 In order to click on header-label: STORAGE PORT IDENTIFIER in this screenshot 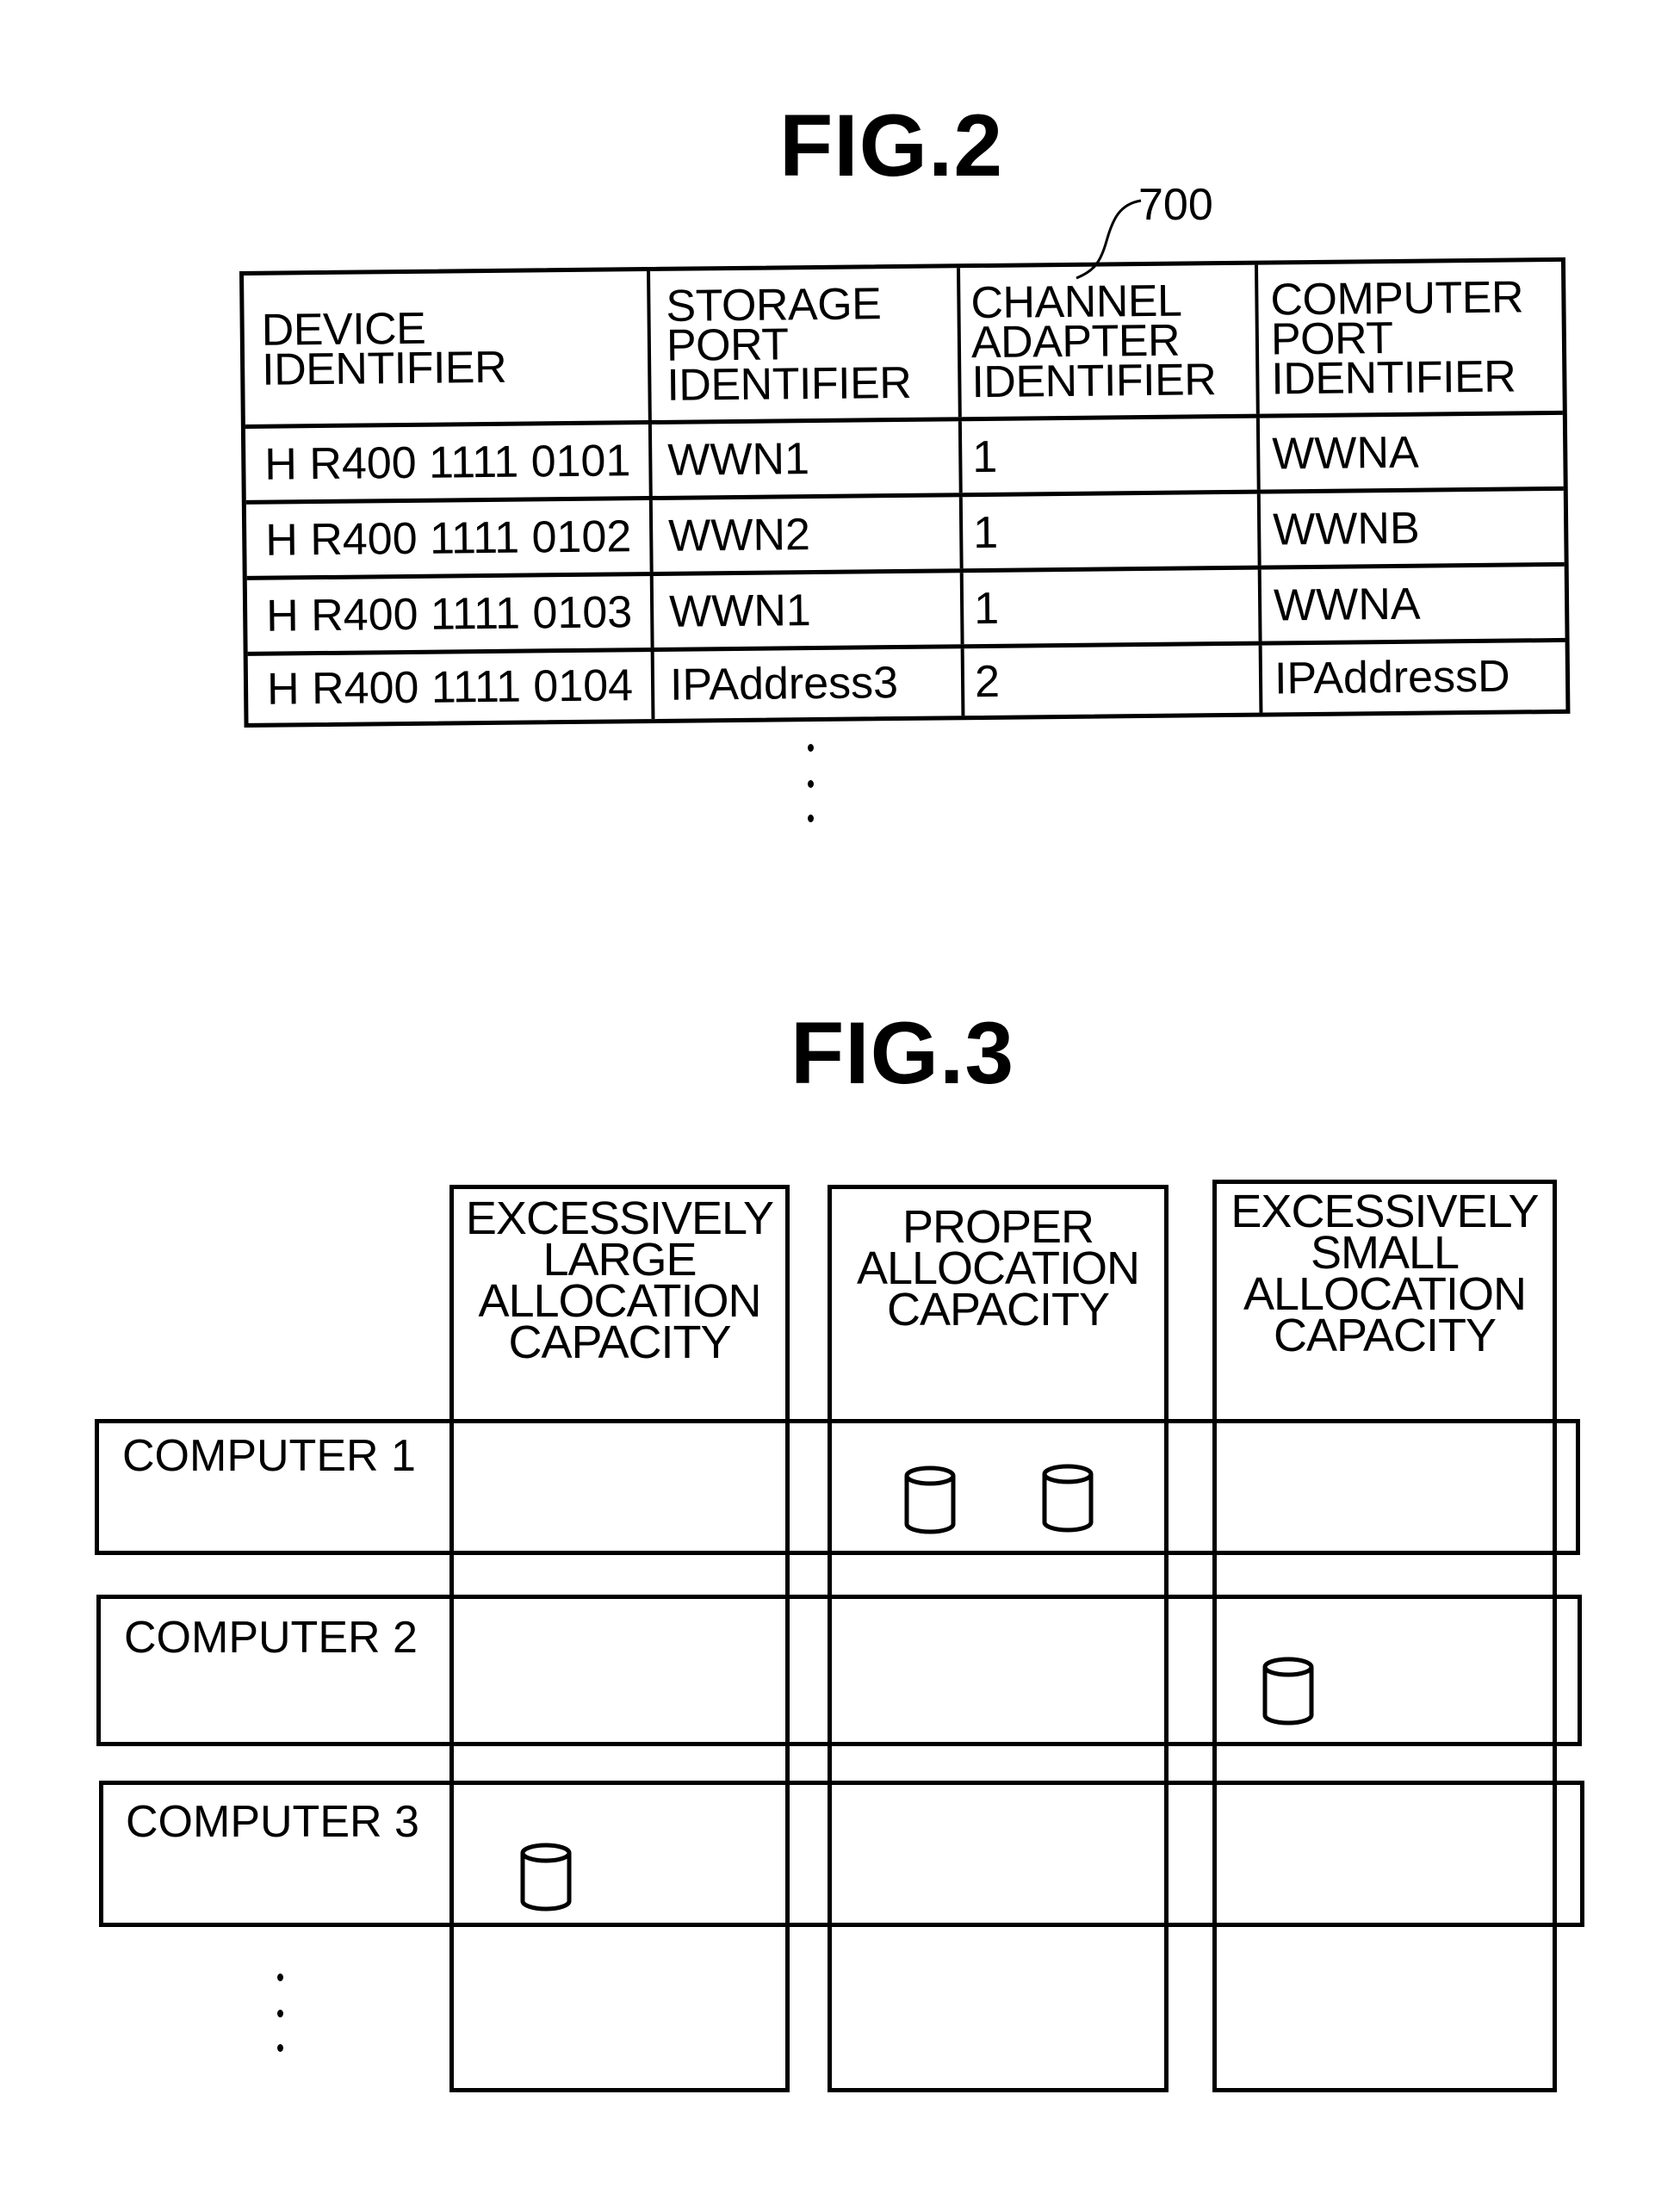, I will do `click(789, 344)`.